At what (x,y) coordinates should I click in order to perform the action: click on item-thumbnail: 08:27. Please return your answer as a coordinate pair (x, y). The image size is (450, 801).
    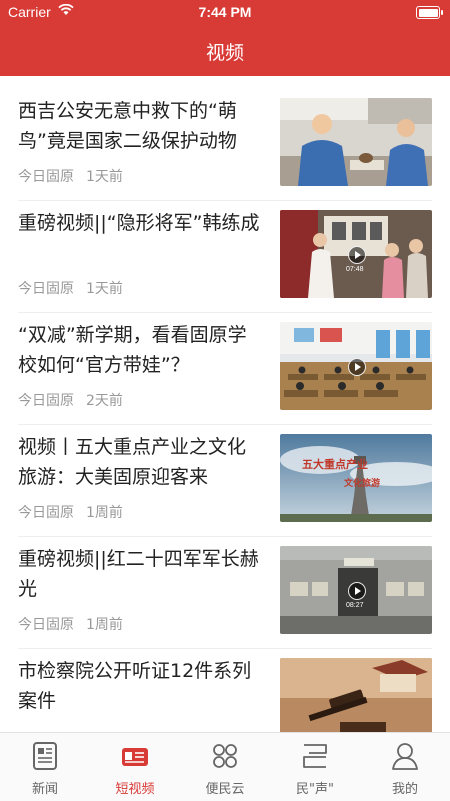
    Looking at the image, I should click on (356, 590).